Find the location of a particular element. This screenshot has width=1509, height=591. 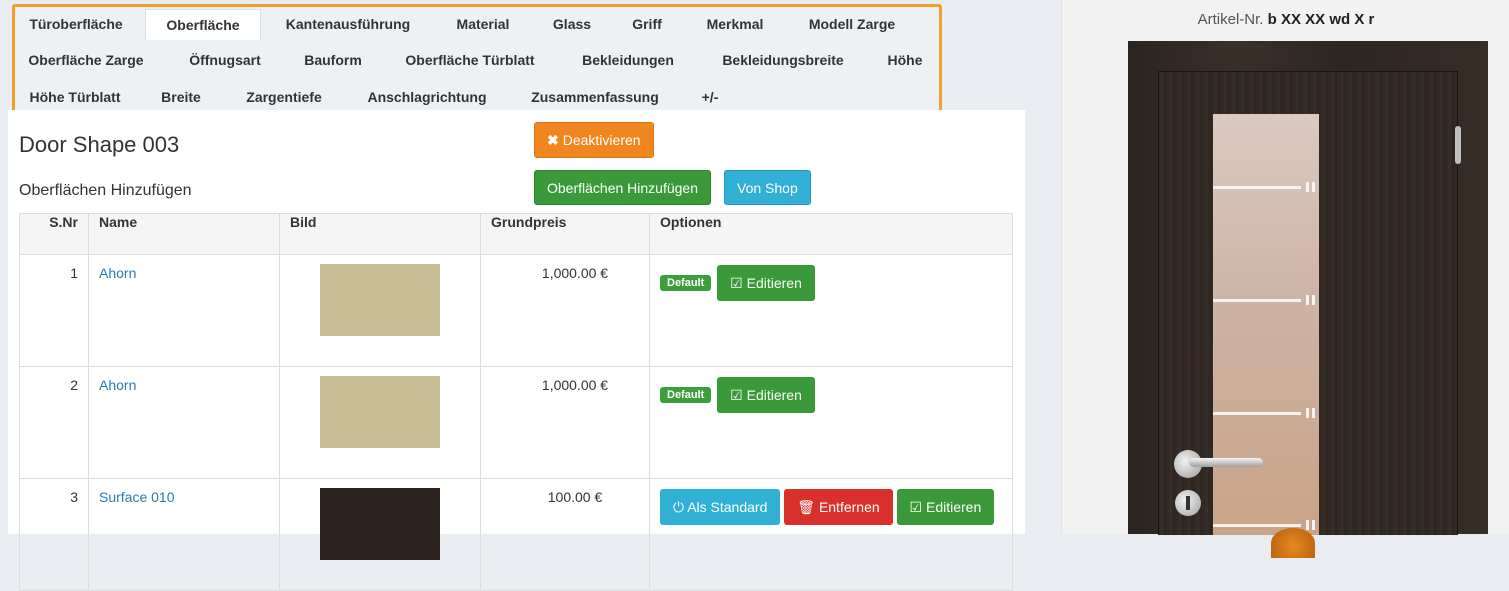

tab-zargentiefe: Zargentiefe is located at coordinates (284, 97).